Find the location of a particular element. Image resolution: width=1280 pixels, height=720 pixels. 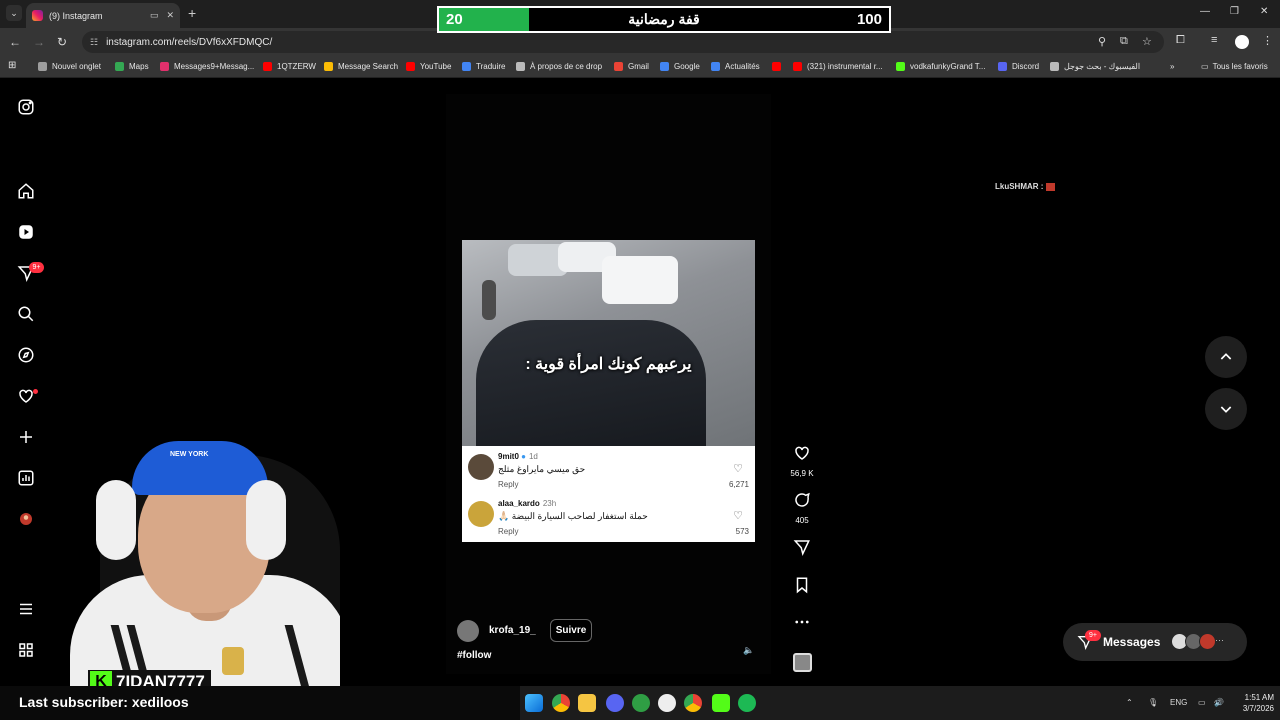

reel-hashtag: #follow is located at coordinates (474, 655).